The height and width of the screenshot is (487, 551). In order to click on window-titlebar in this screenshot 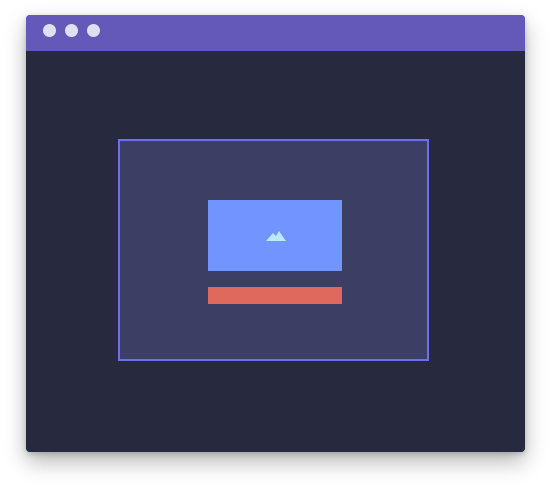, I will do `click(275, 33)`.